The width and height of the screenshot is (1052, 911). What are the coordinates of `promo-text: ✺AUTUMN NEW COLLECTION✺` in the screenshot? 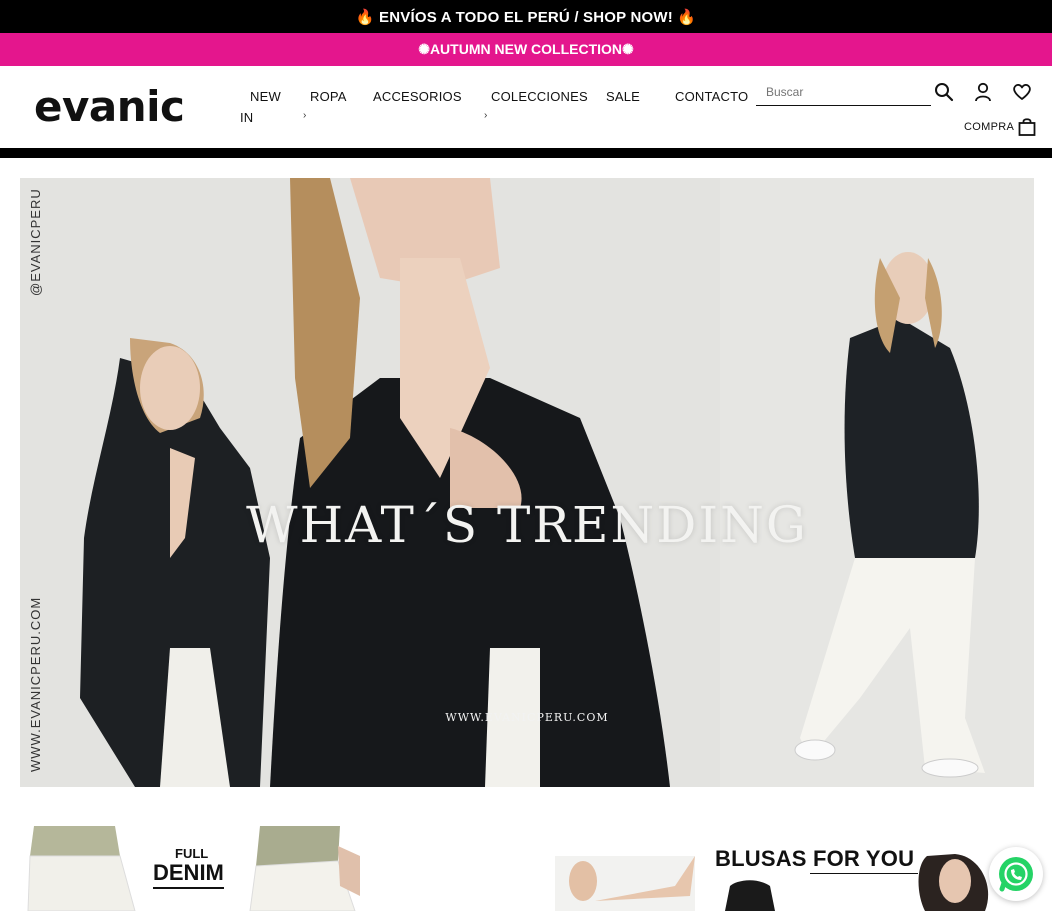 It's located at (526, 49).